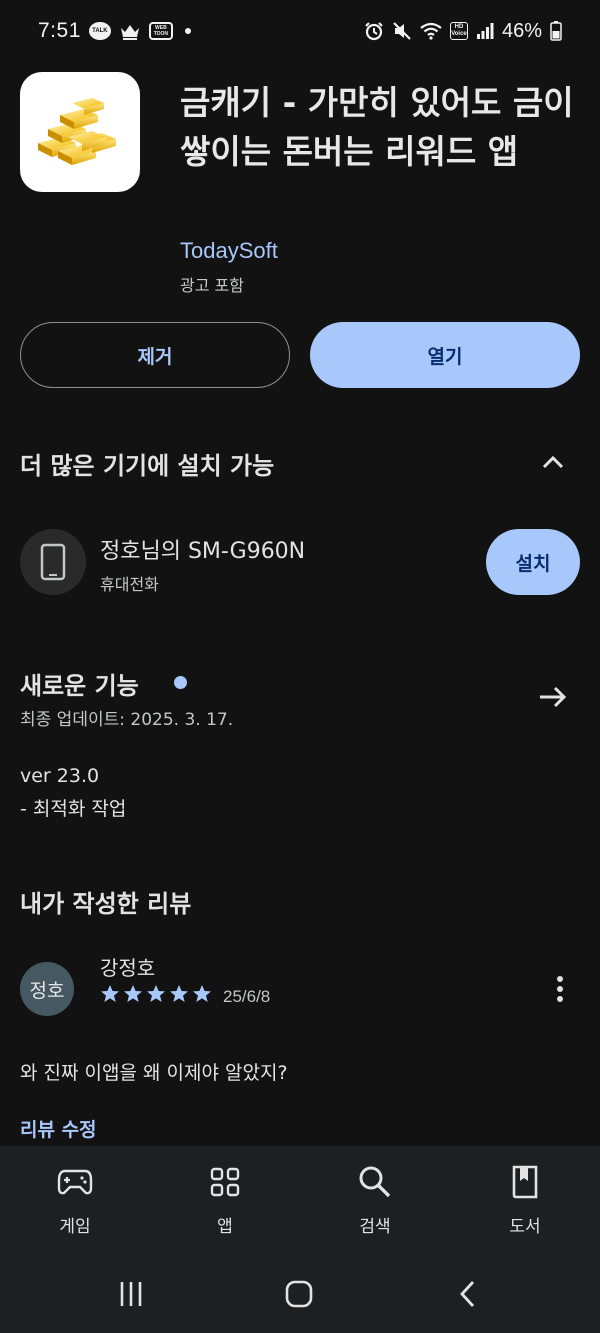 The width and height of the screenshot is (600, 1333). I want to click on mute-icon, so click(402, 31).